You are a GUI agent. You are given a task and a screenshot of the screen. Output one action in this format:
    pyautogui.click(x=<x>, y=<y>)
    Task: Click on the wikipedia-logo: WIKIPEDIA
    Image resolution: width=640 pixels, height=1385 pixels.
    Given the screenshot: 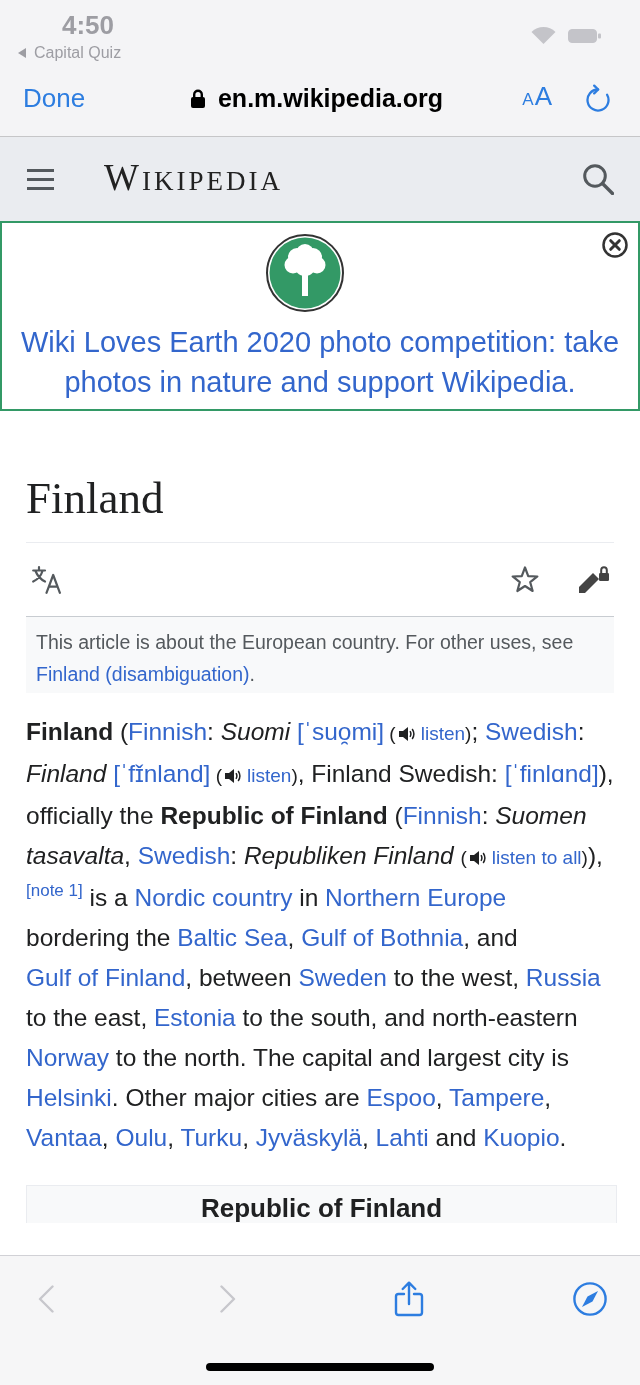 What is the action you would take?
    pyautogui.click(x=193, y=179)
    